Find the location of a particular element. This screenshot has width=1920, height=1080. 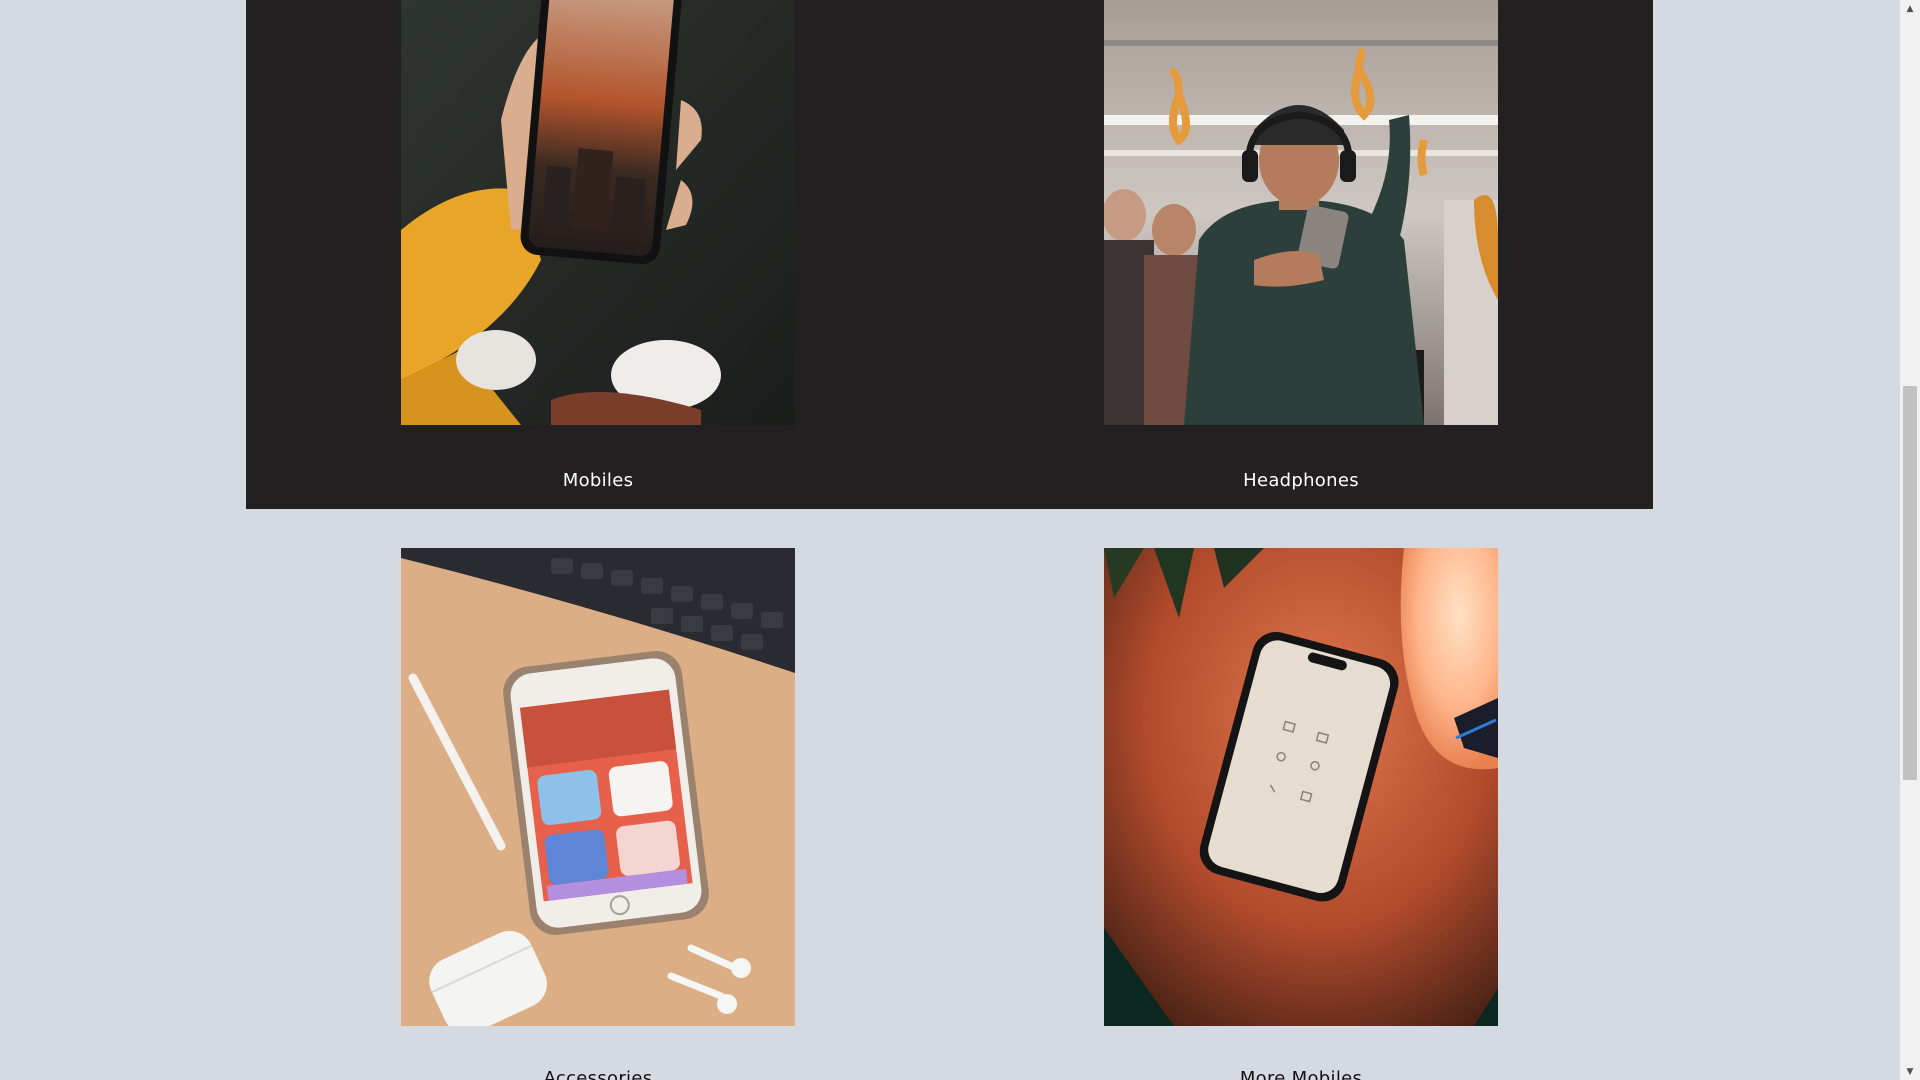

category-card-accessories-image is located at coordinates (598, 787).